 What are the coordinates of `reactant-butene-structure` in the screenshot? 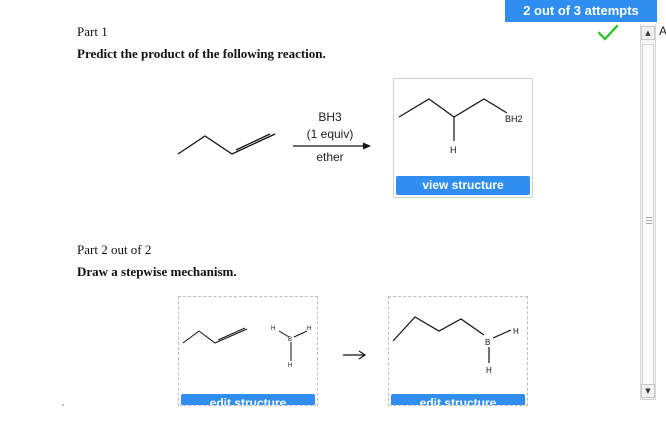 It's located at (226, 144).